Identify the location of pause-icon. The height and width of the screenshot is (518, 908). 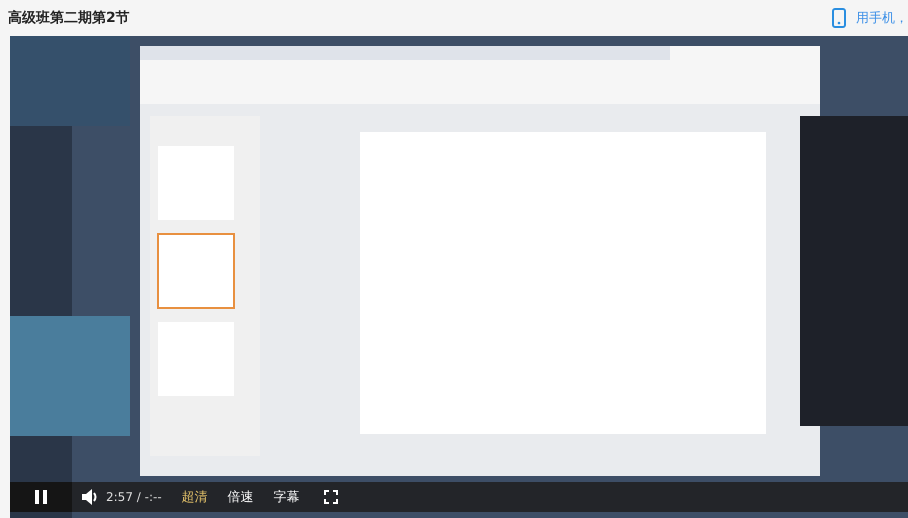
(41, 497).